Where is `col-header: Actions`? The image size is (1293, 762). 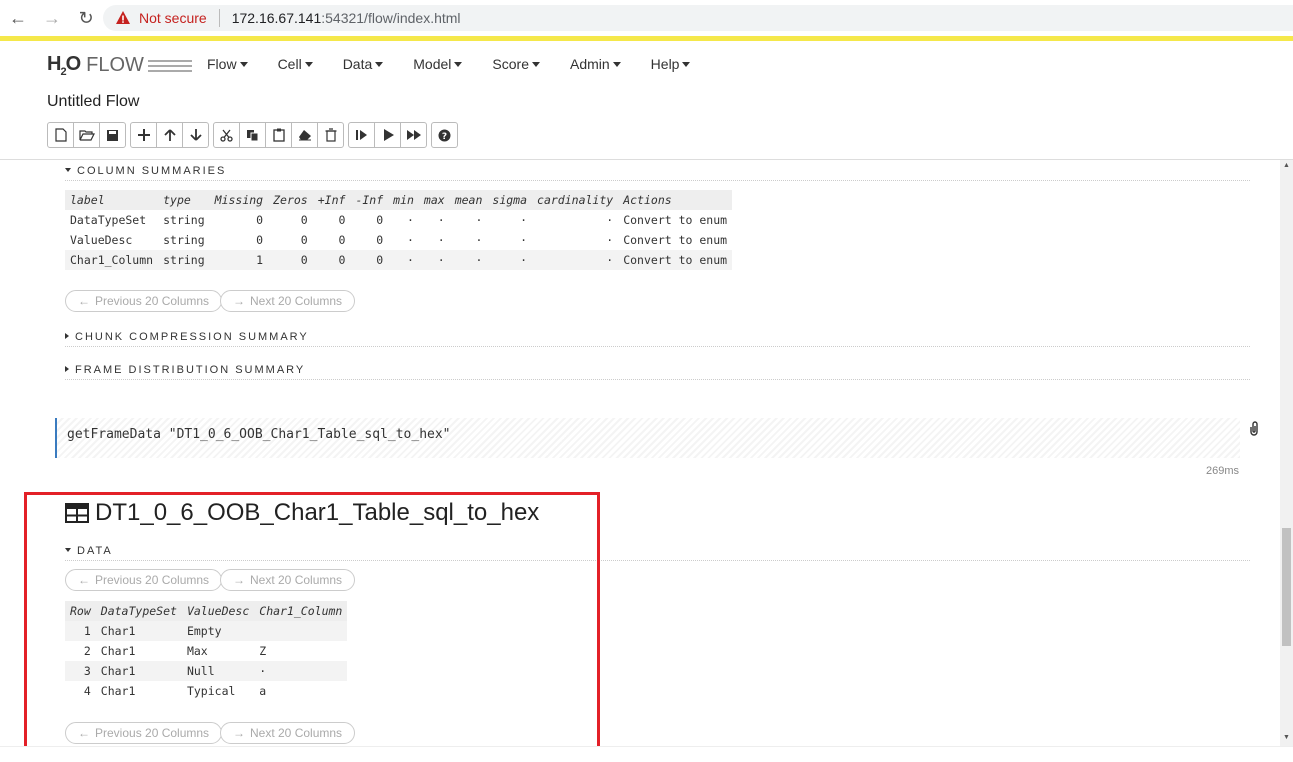
col-header: Actions is located at coordinates (675, 200).